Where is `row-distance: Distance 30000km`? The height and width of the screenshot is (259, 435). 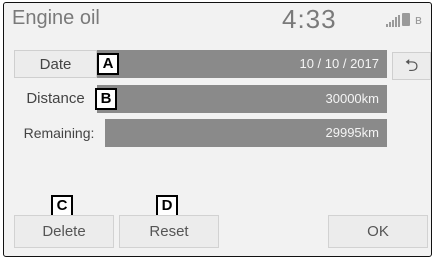
row-distance: Distance 30000km is located at coordinates (217, 99).